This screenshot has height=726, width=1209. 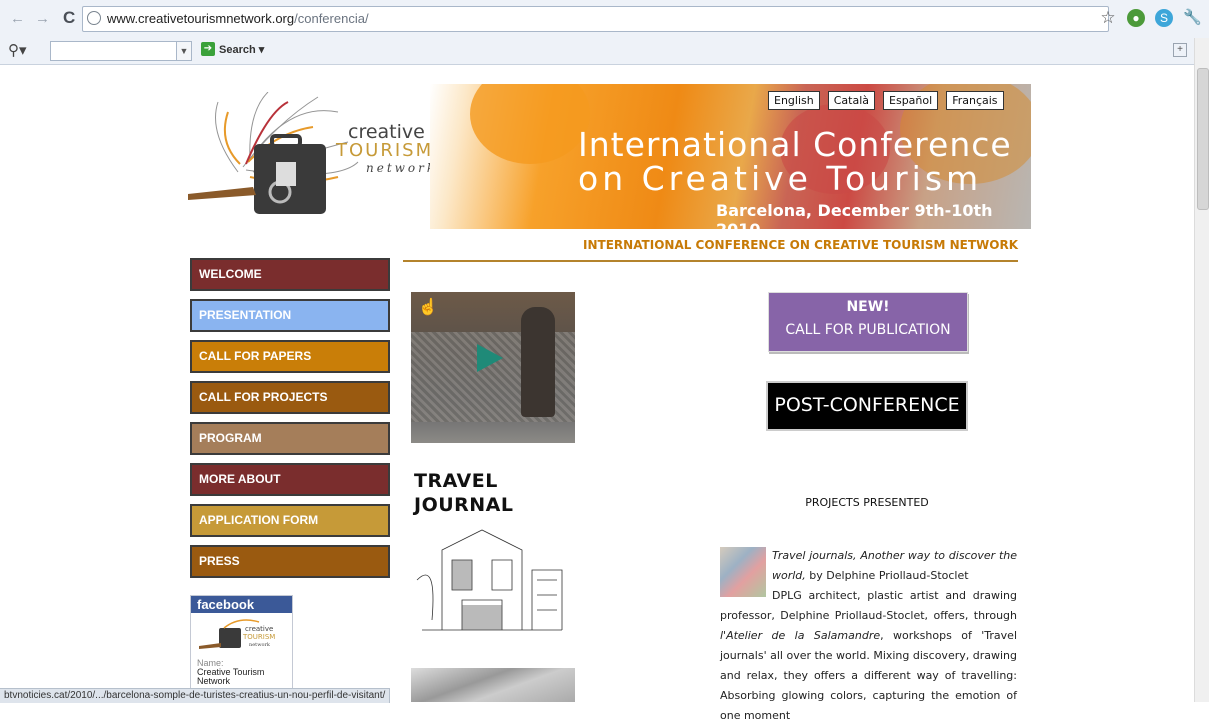 What do you see at coordinates (290, 479) in the screenshot?
I see `menu-more-about: MORE ABOUT` at bounding box center [290, 479].